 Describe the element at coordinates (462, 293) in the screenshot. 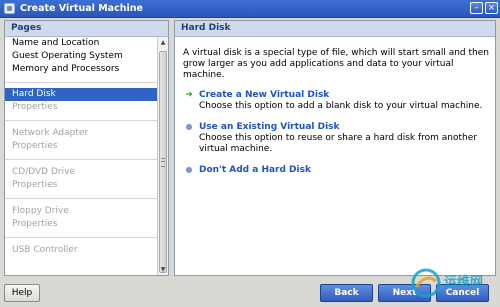

I see `cancel-button: Cancel` at that location.